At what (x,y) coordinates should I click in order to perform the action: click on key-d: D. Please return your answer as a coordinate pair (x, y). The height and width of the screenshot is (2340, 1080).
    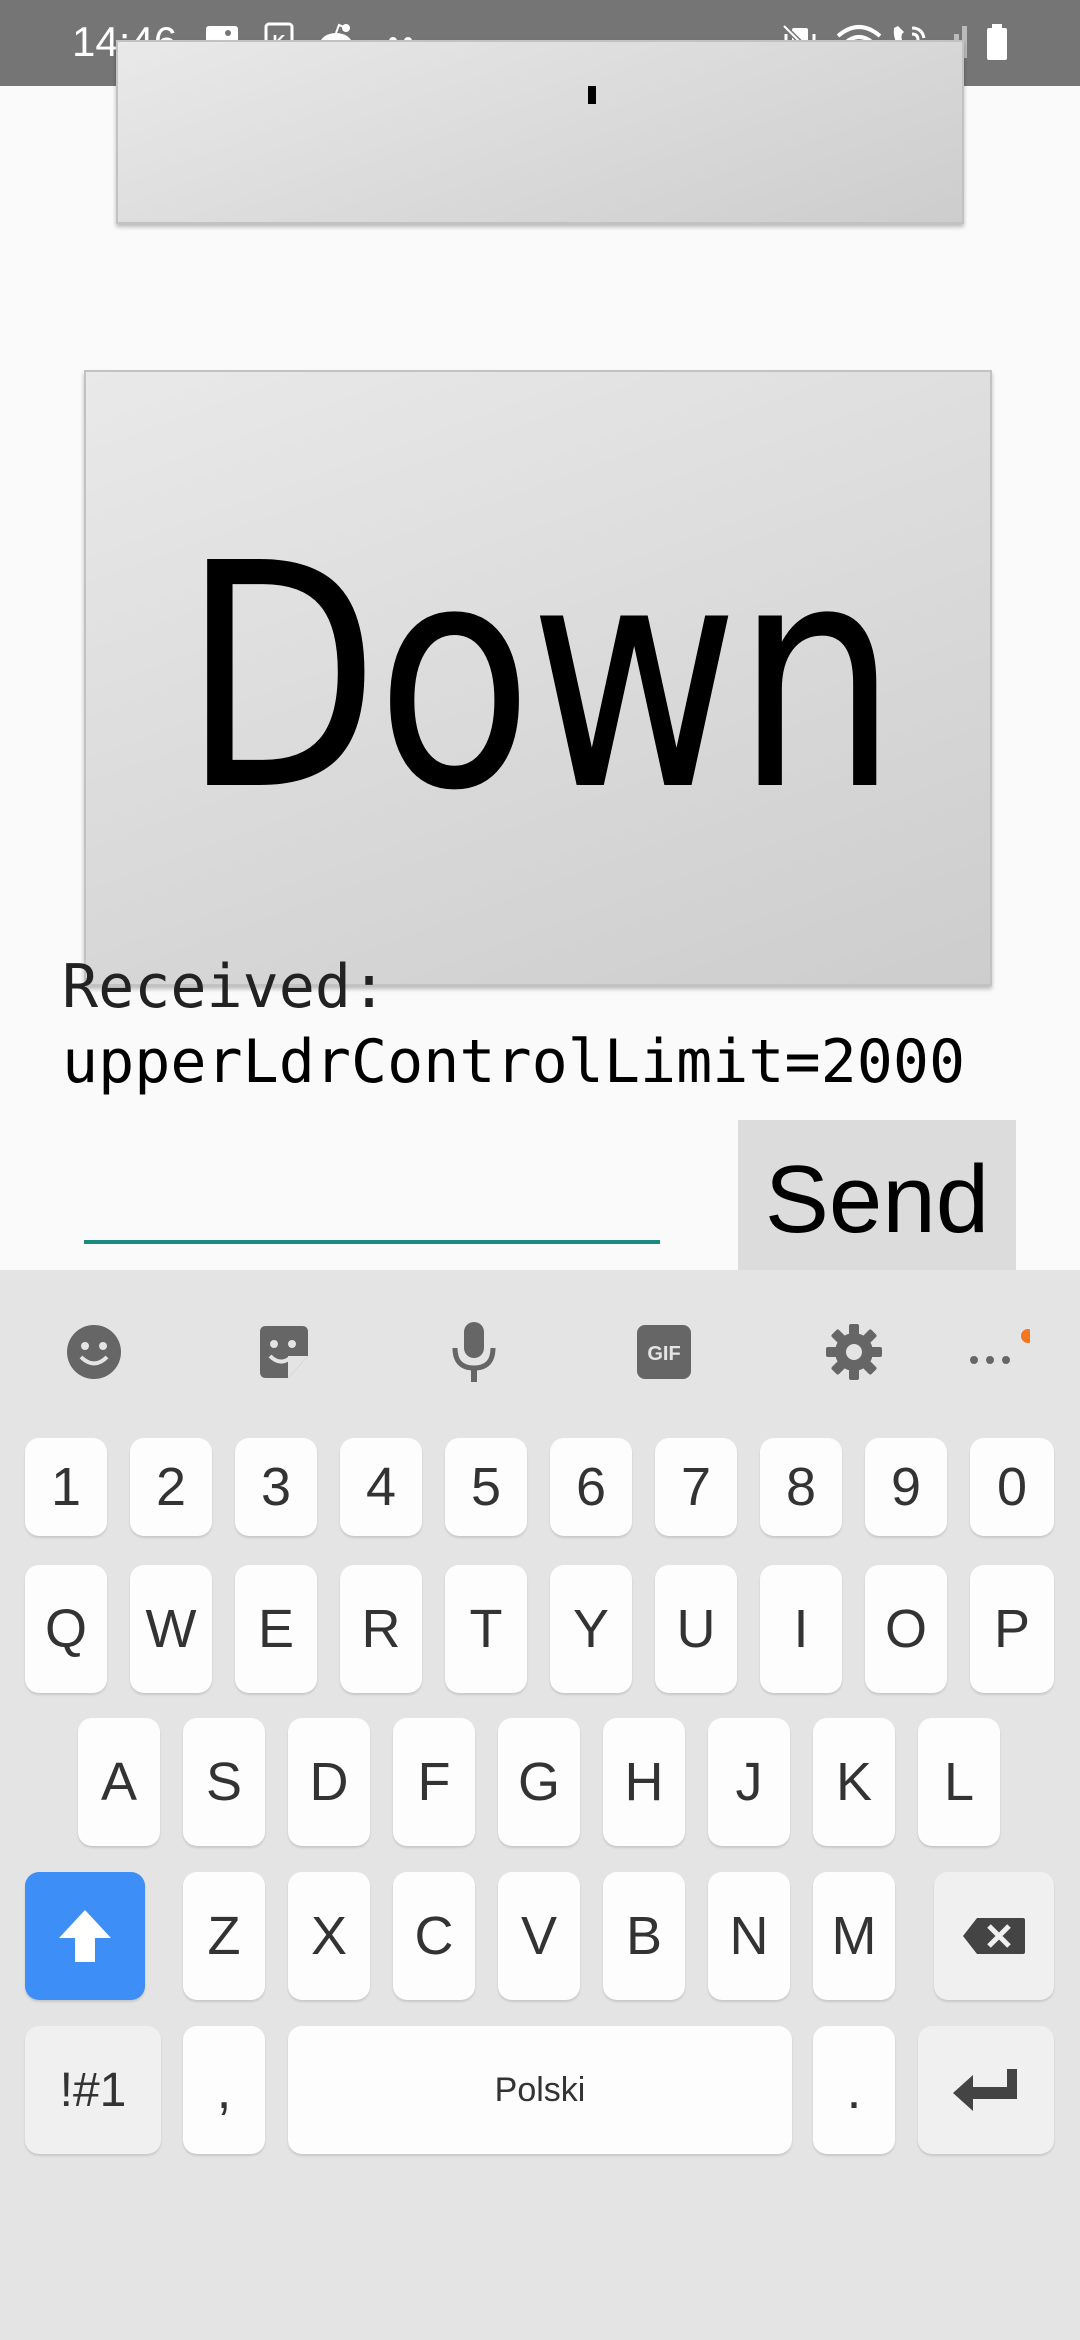
    Looking at the image, I should click on (329, 1782).